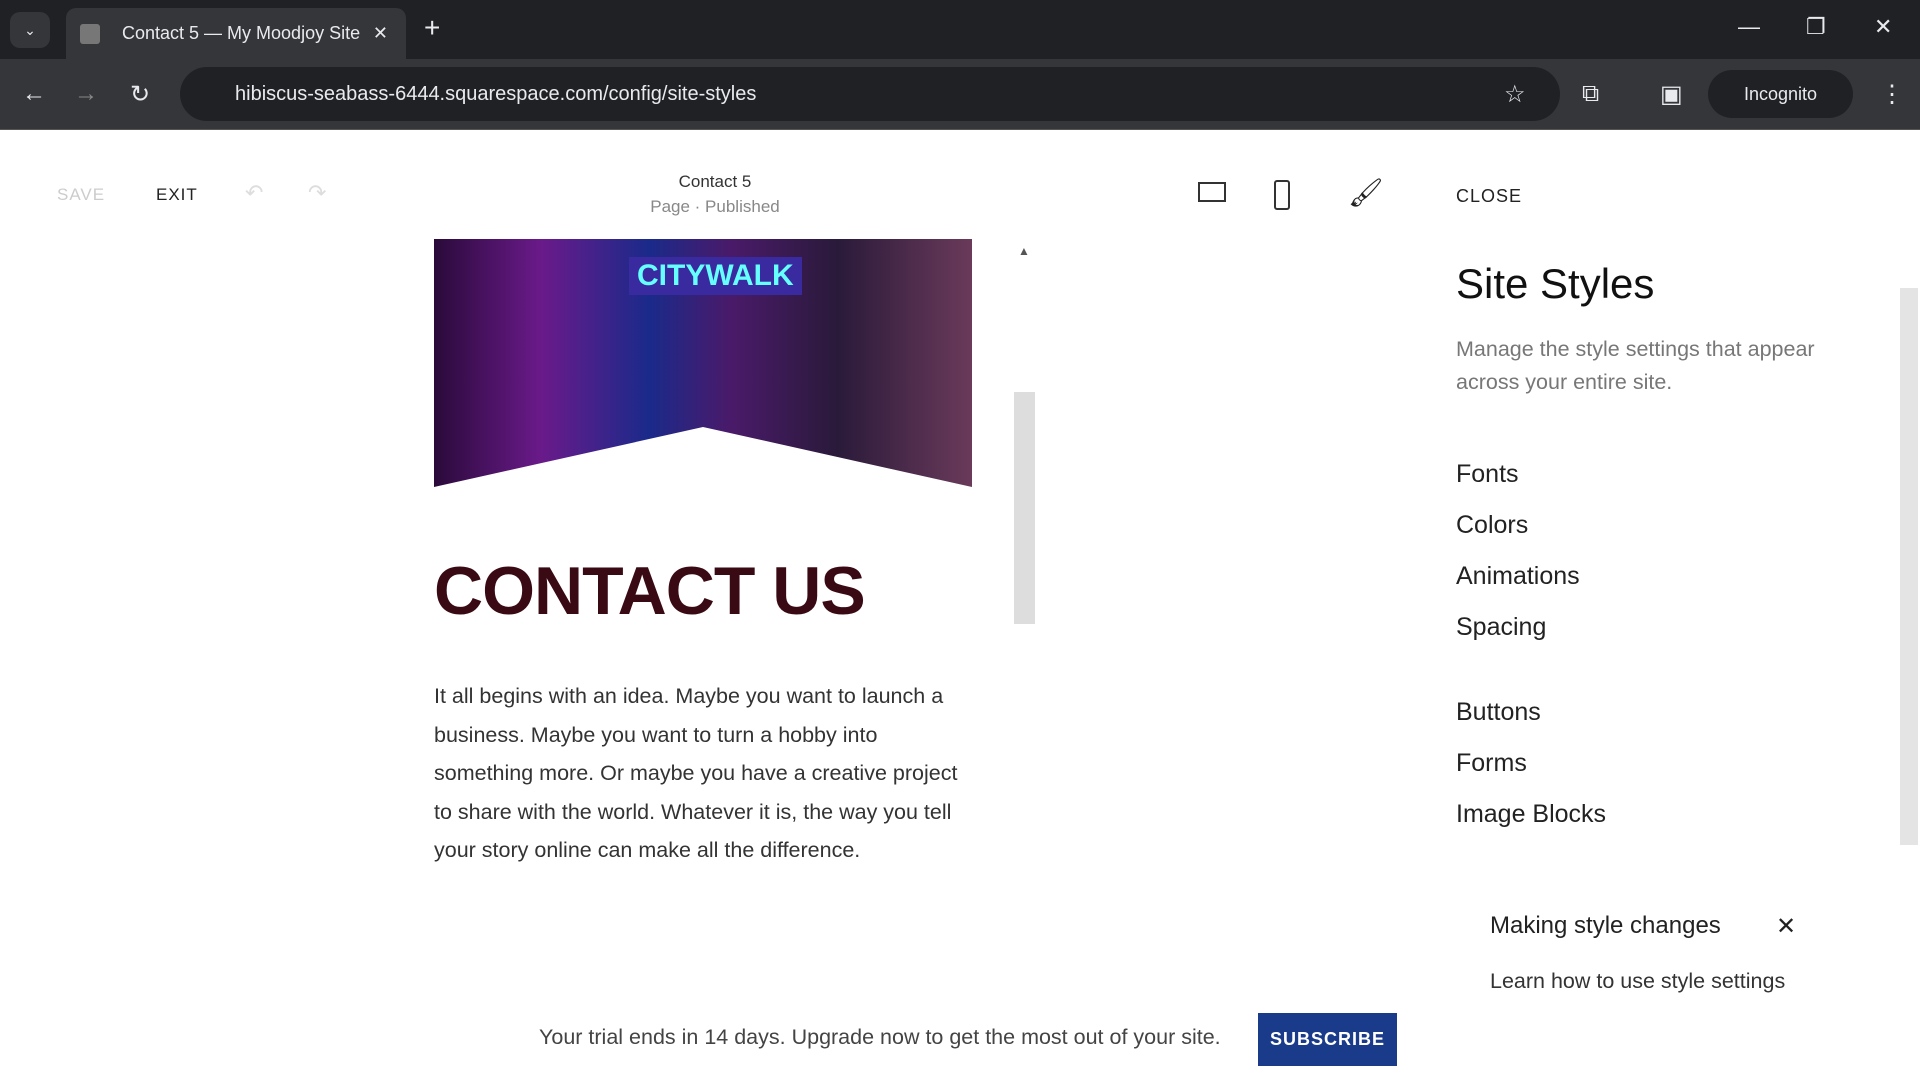  Describe the element at coordinates (86, 94) in the screenshot. I see `forward-button: →` at that location.